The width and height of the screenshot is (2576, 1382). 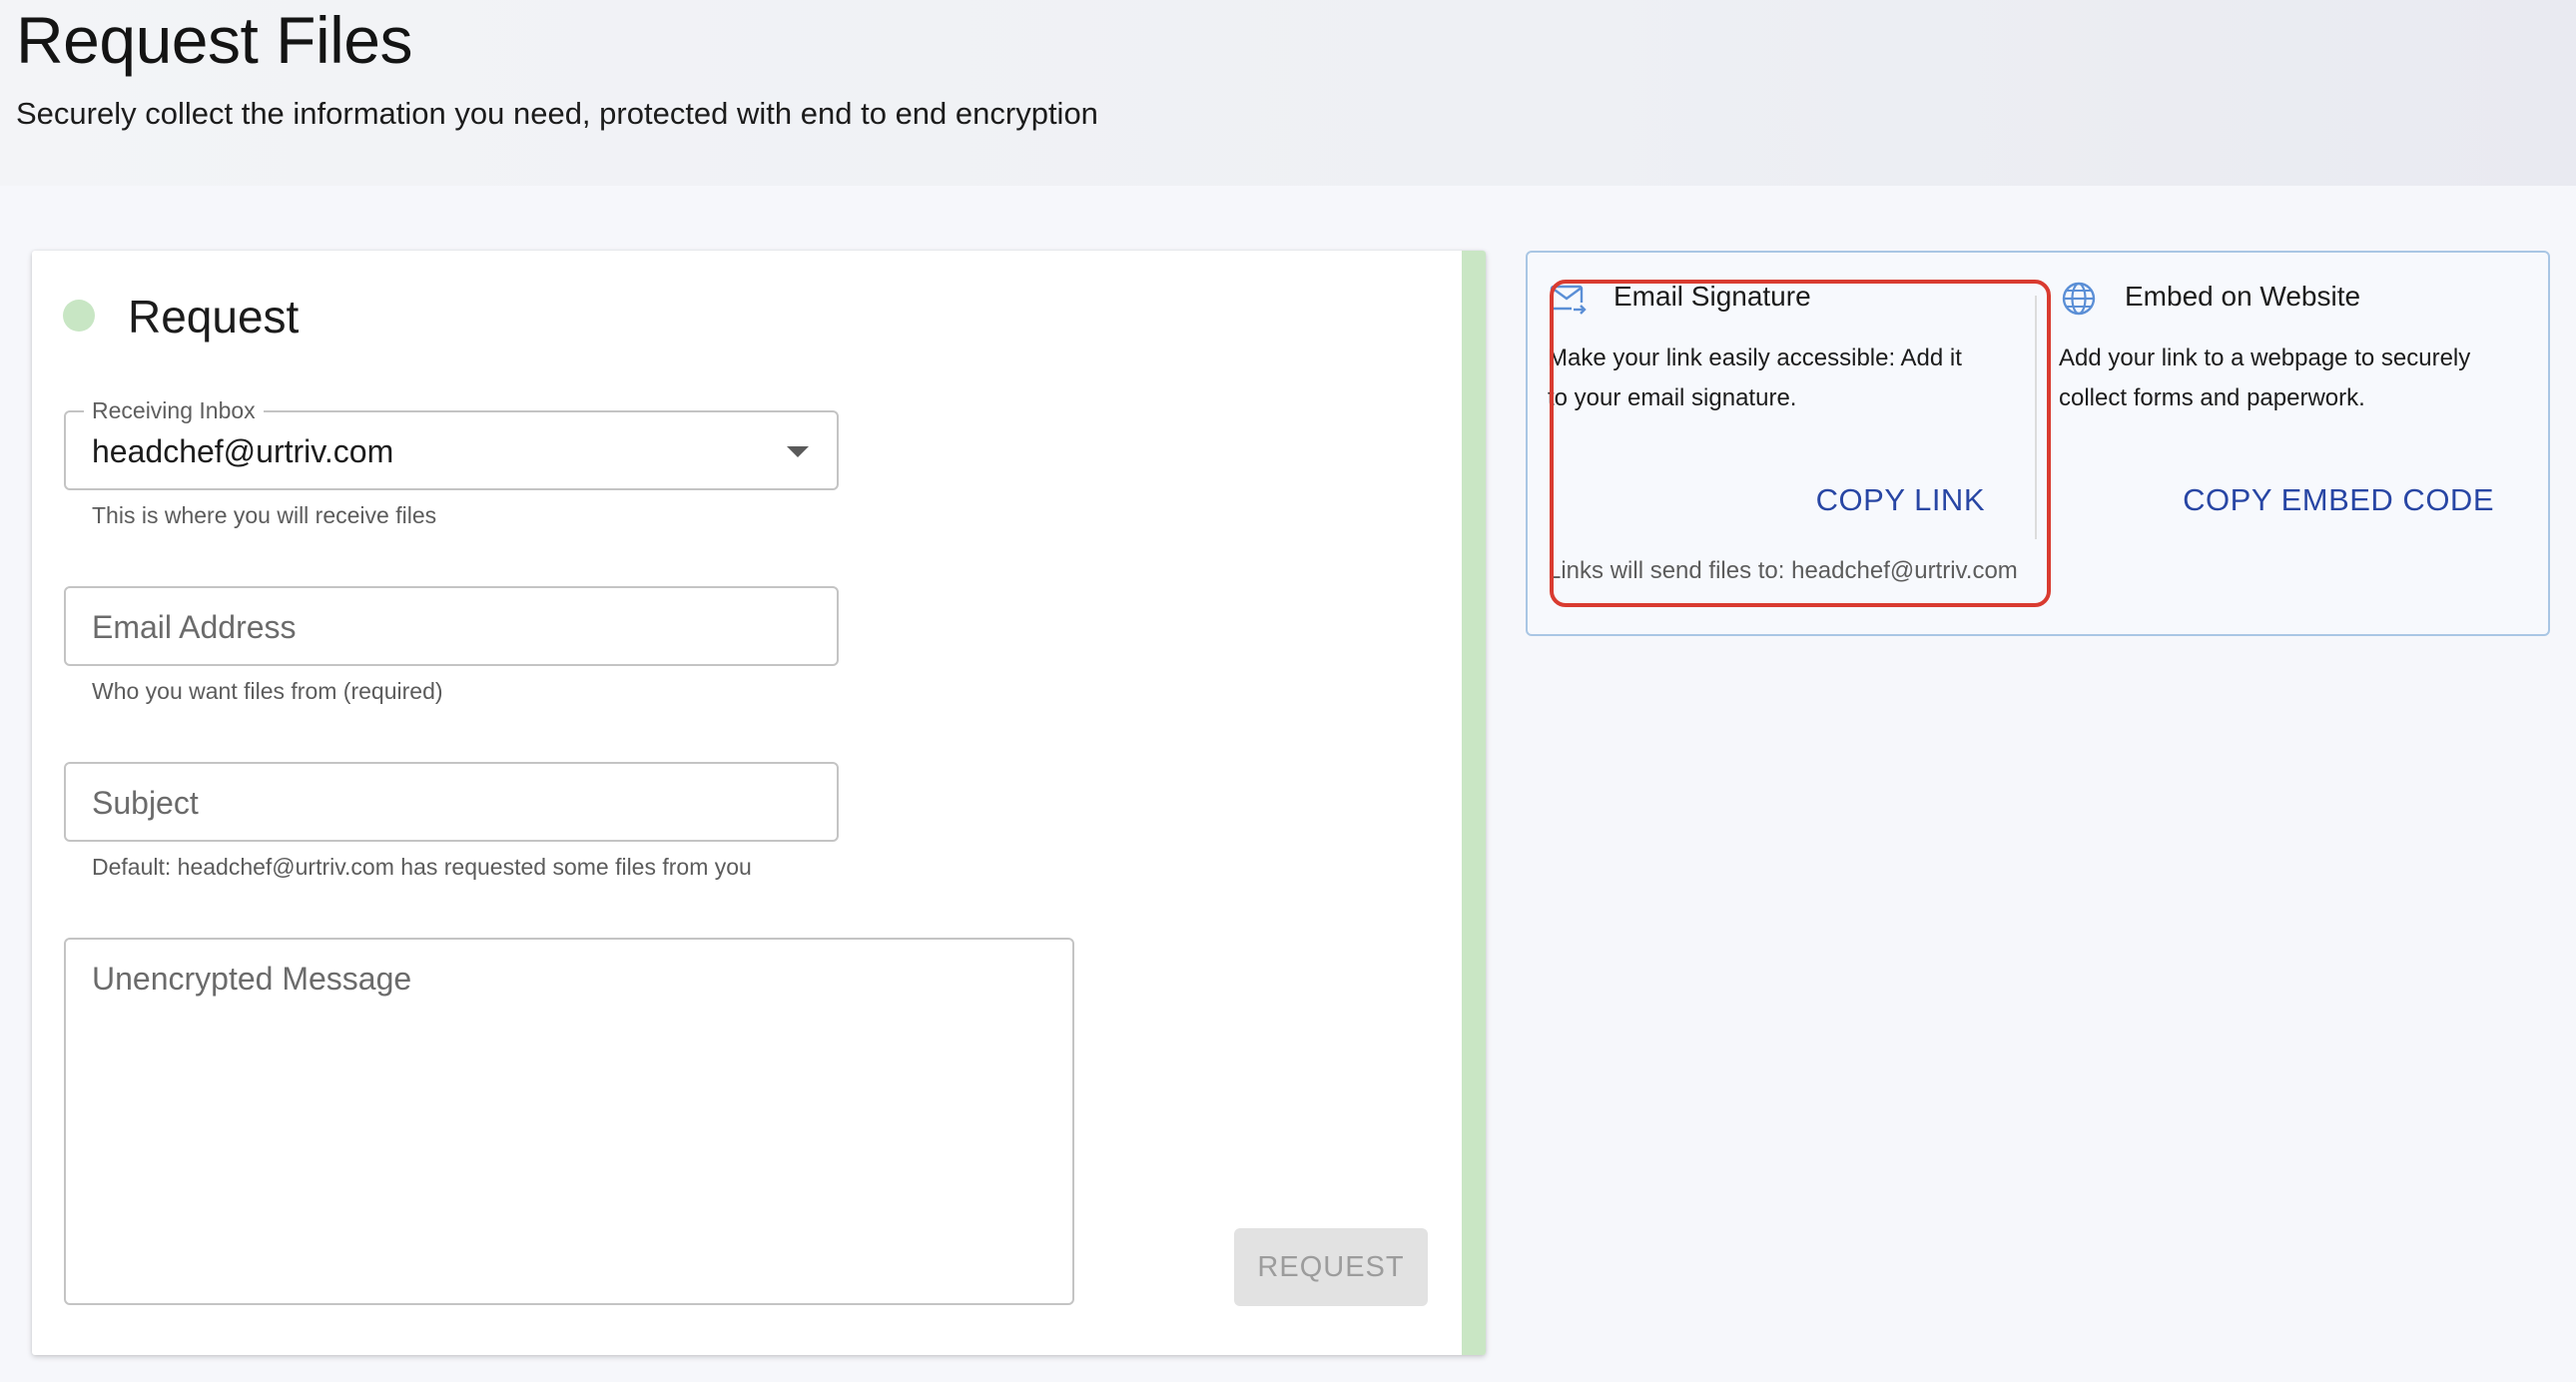 I want to click on email-address-placeholder: Email Address, so click(x=194, y=627).